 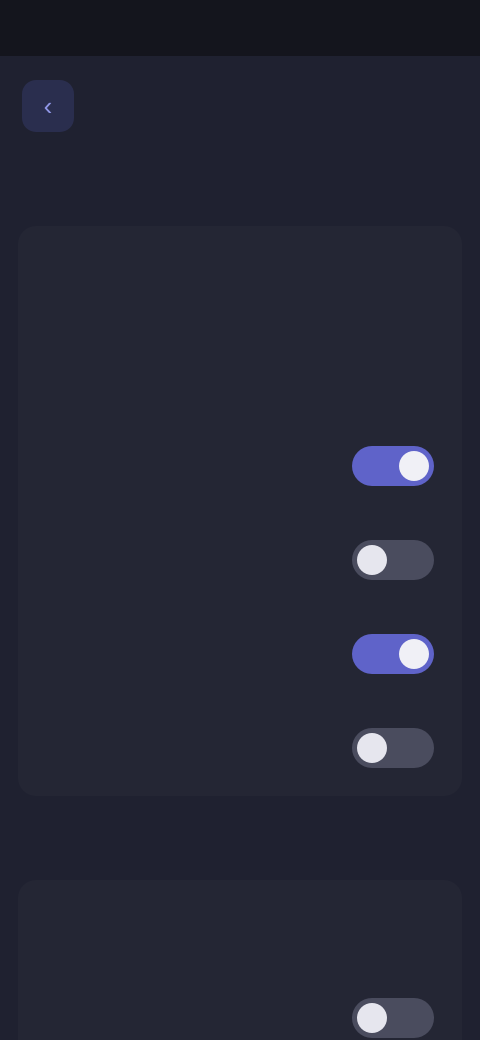 I want to click on chevron-left-icon: ‹, so click(x=48, y=105).